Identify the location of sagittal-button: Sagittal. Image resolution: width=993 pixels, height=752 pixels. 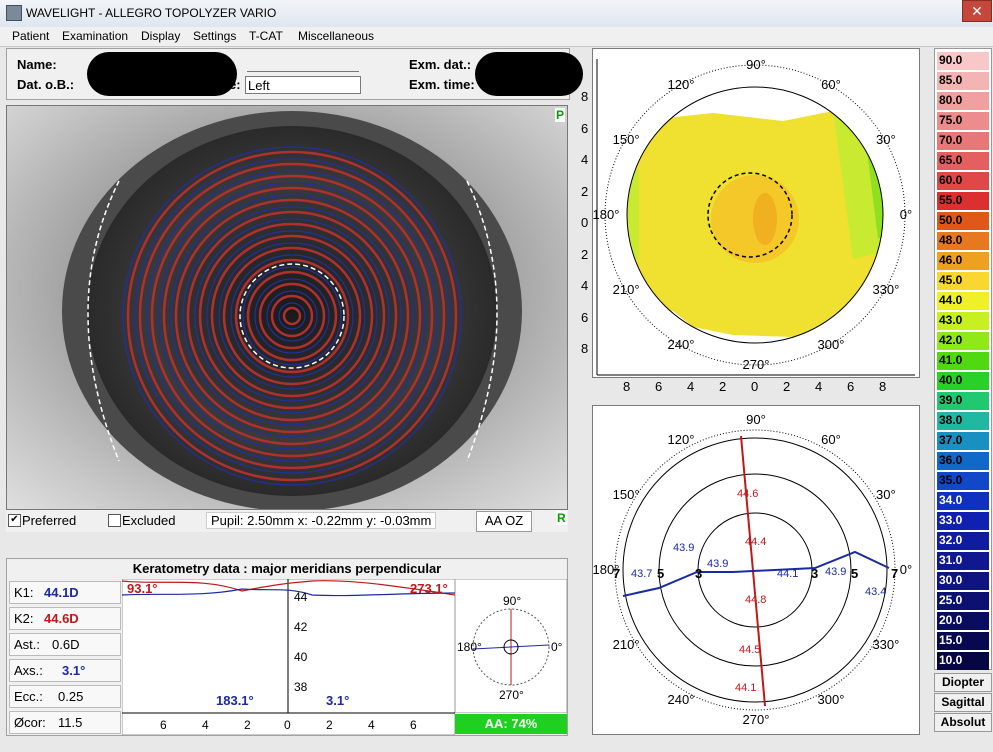
(963, 702).